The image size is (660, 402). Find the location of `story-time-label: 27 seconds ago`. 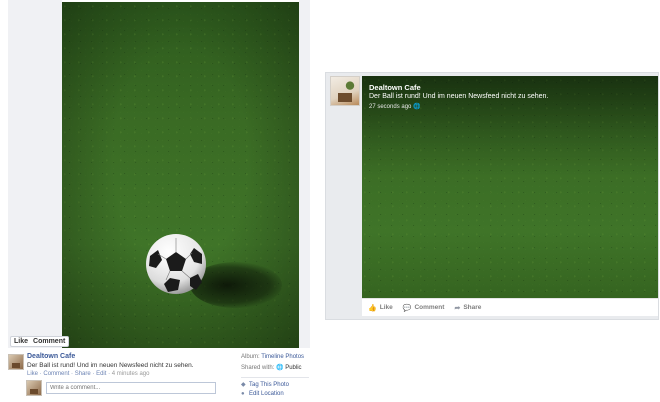

story-time-label: 27 seconds ago is located at coordinates (390, 106).